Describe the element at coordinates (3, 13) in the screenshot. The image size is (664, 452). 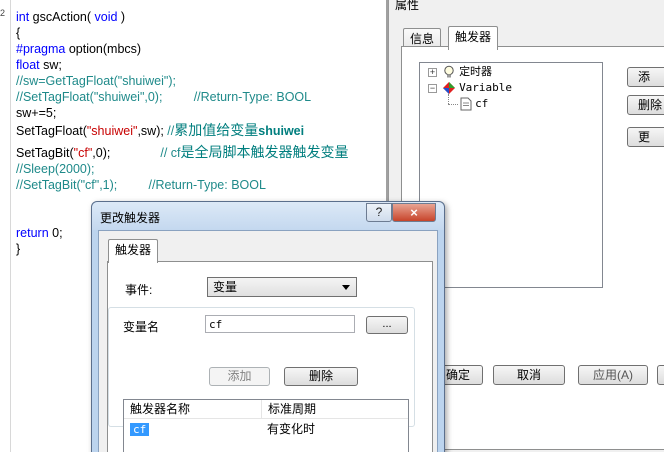
I see `gutter-line-mark: 2` at that location.